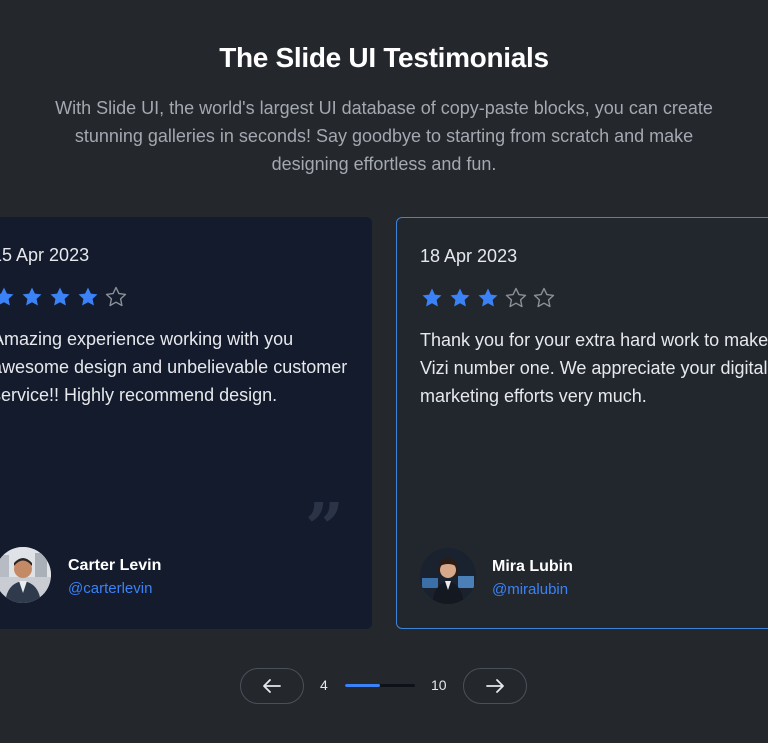  I want to click on current-page: 4, so click(324, 685).